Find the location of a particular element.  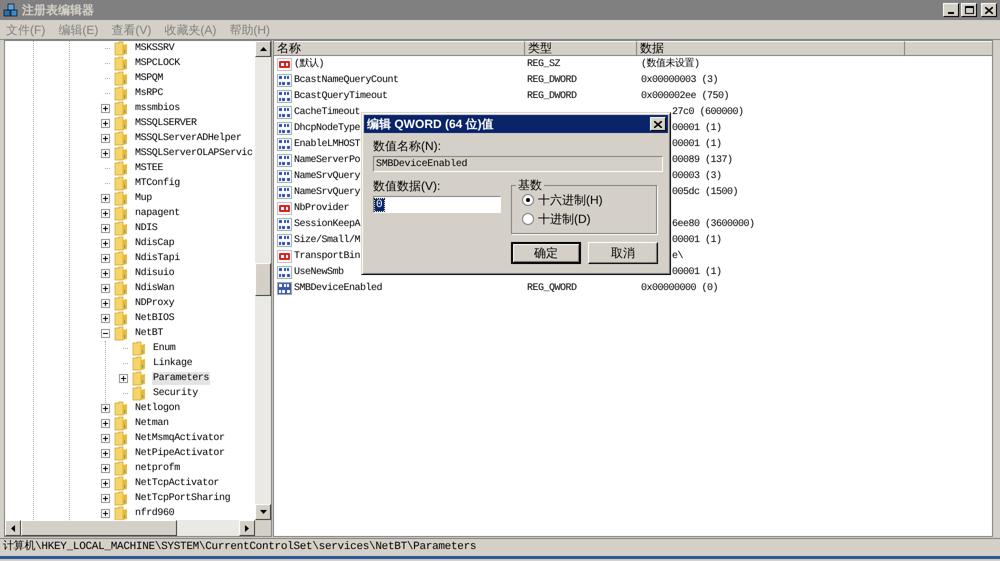

scroll-up-button is located at coordinates (263, 49).